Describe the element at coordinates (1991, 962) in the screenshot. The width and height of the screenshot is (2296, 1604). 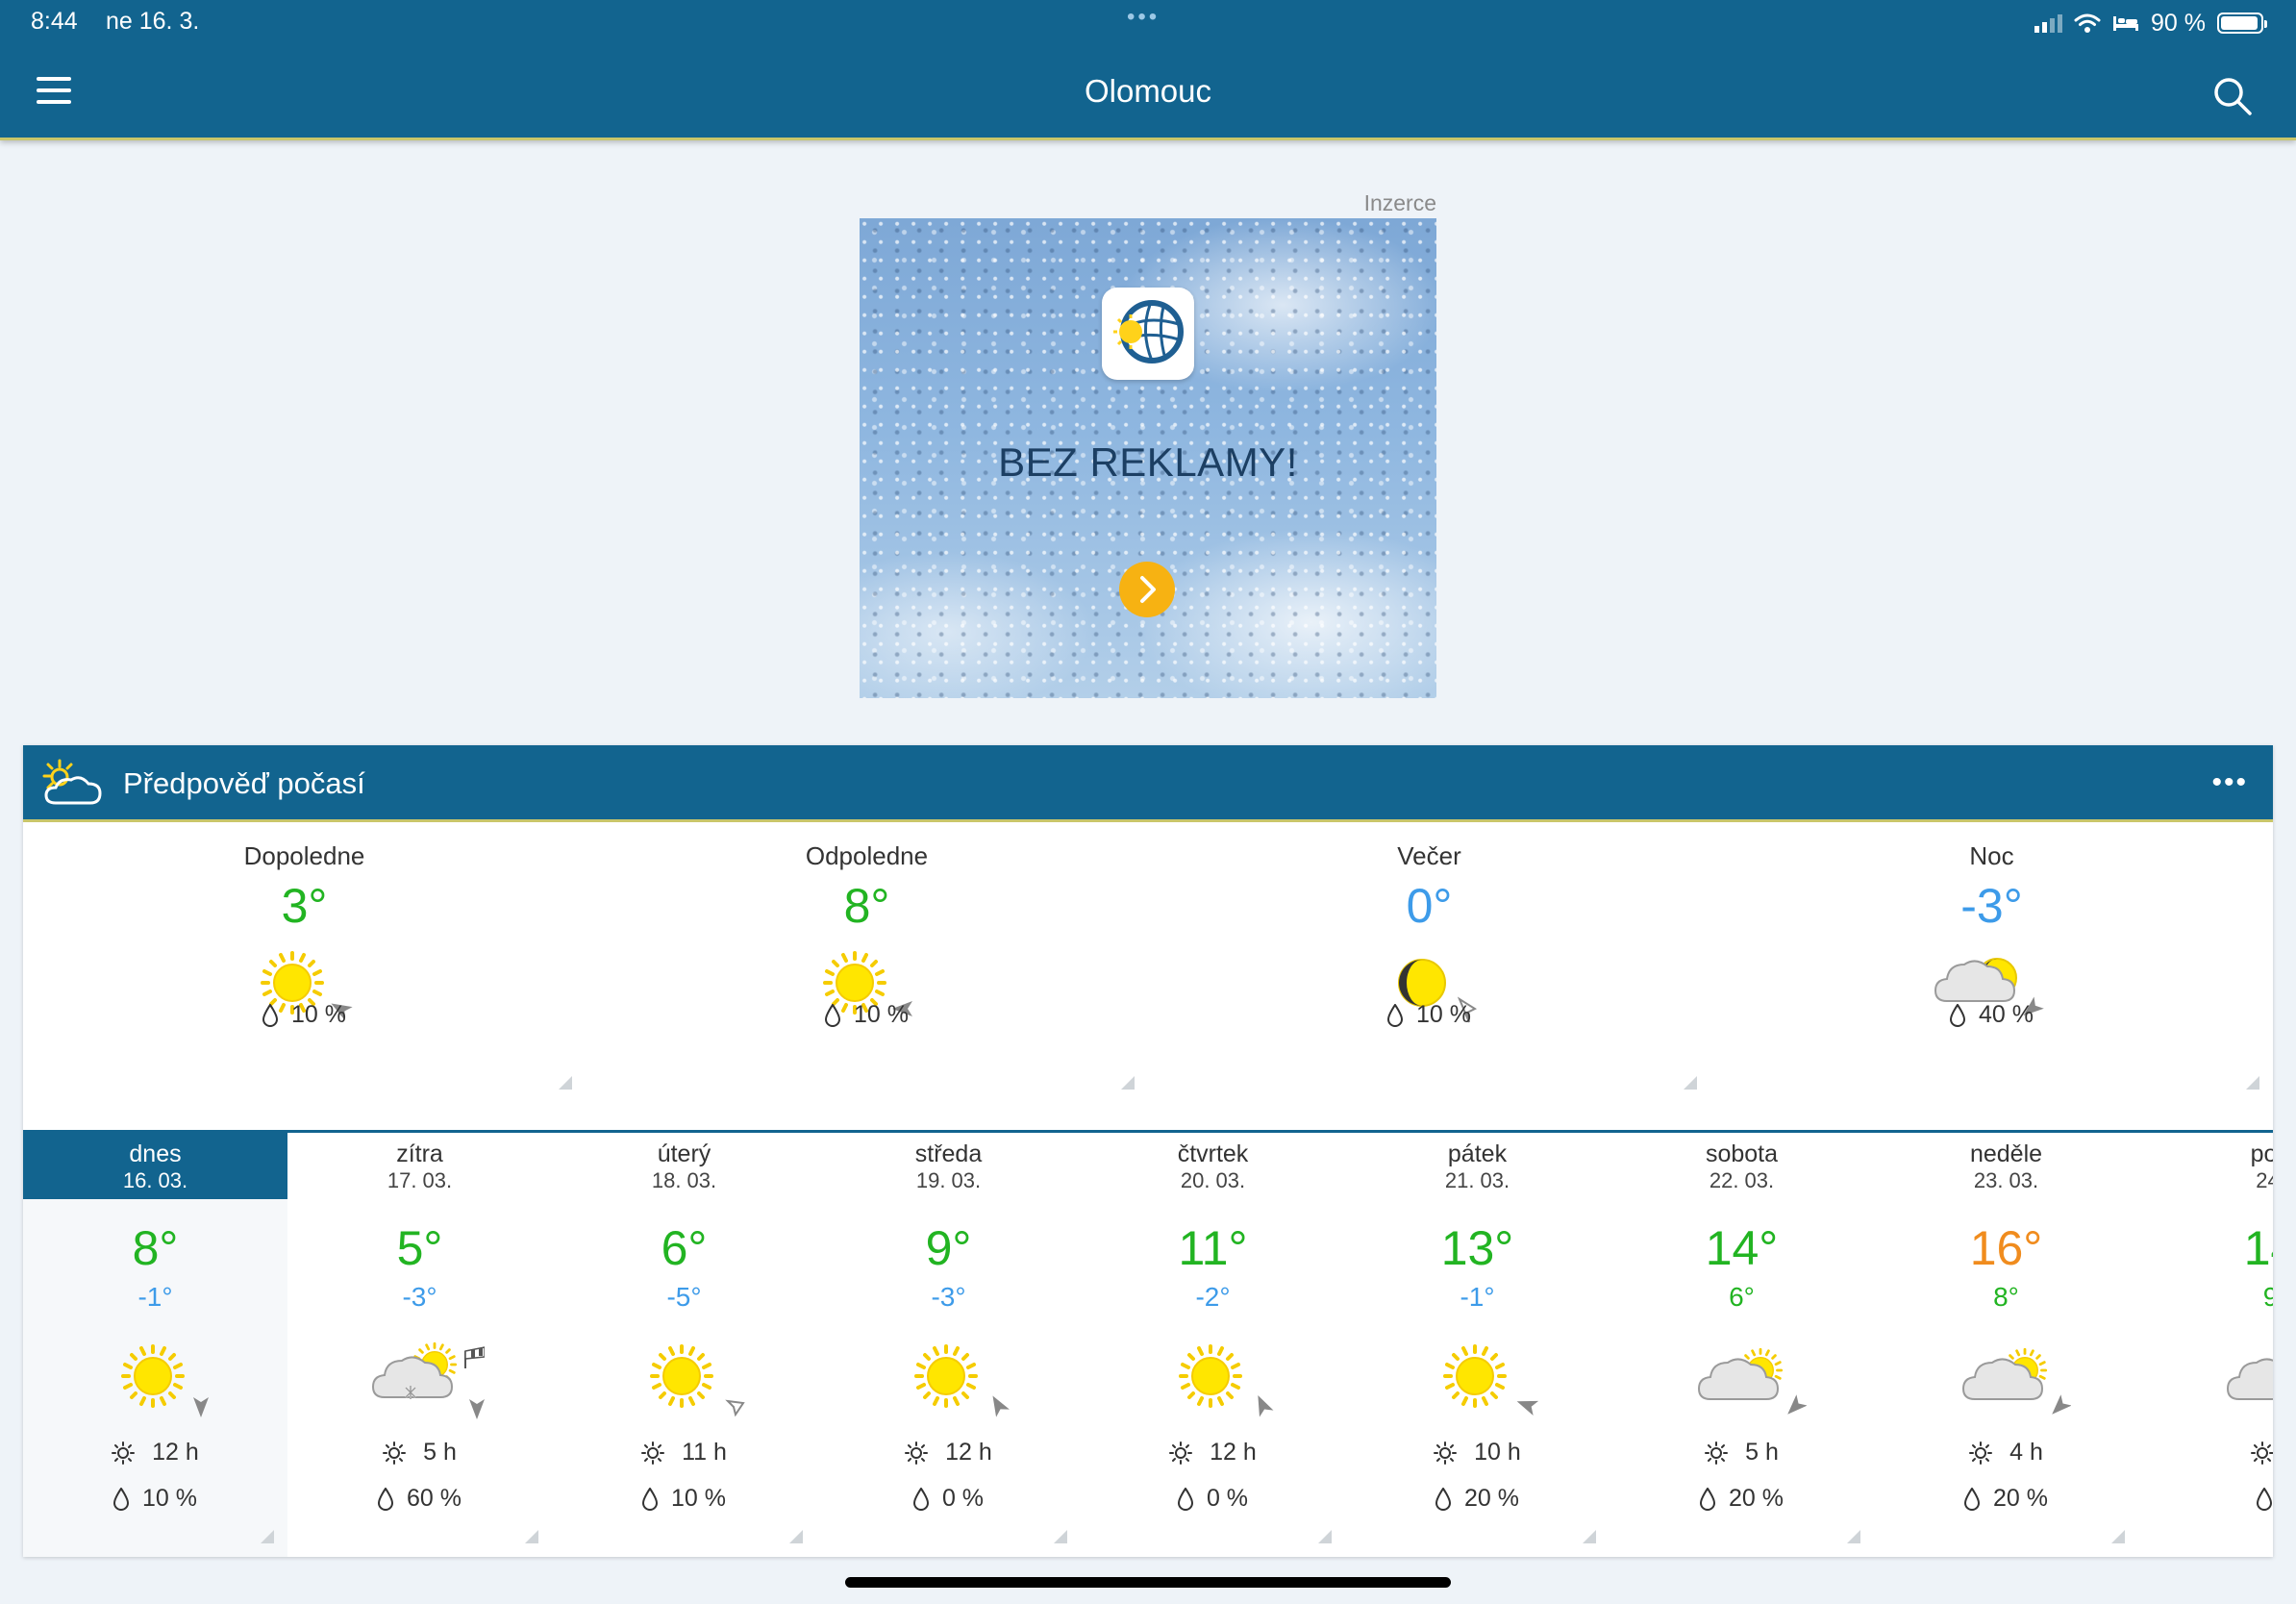
I see `period-night: Noc -3° 40 %` at that location.